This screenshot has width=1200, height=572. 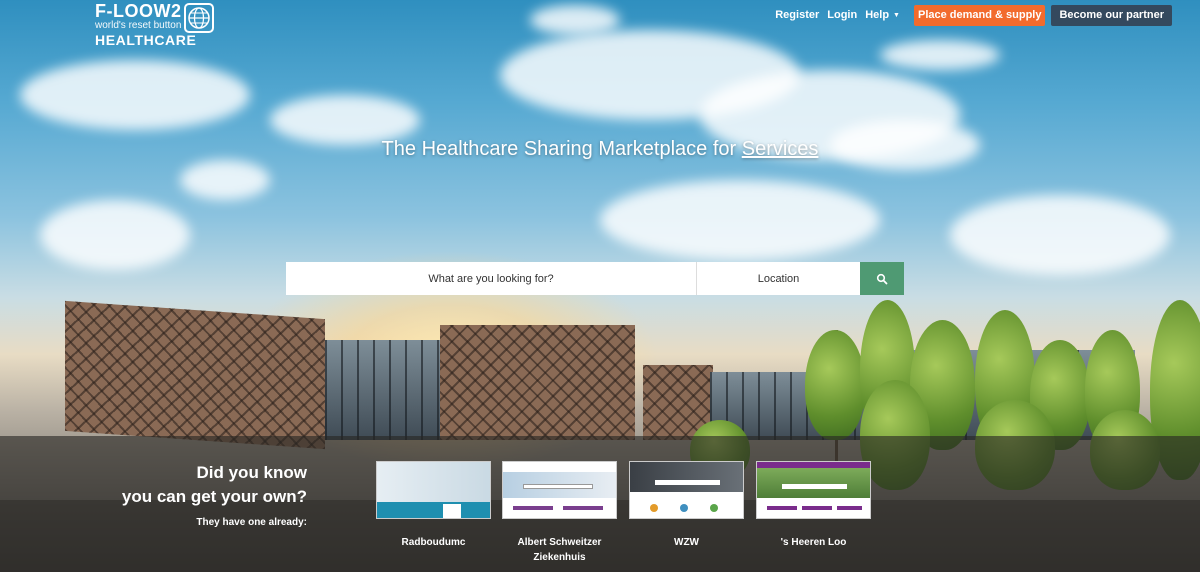 I want to click on tree, so click(x=835, y=385).